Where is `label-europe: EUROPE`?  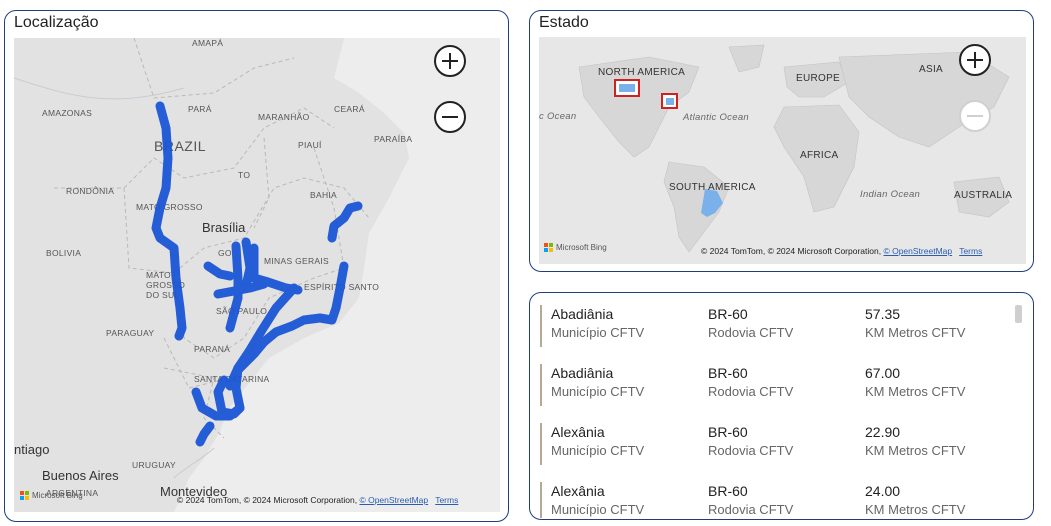 label-europe: EUROPE is located at coordinates (818, 78).